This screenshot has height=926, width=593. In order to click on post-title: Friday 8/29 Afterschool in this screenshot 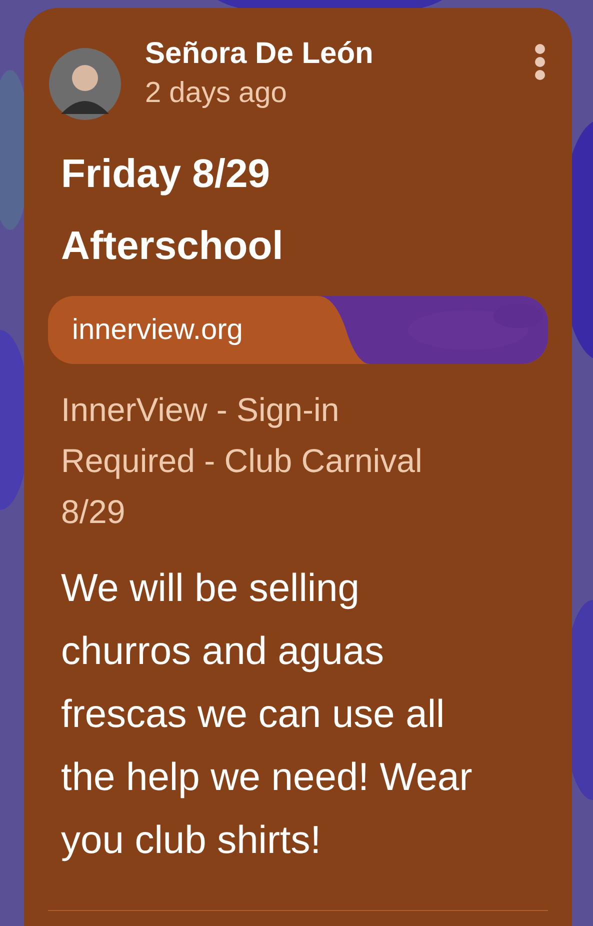, I will do `click(172, 210)`.